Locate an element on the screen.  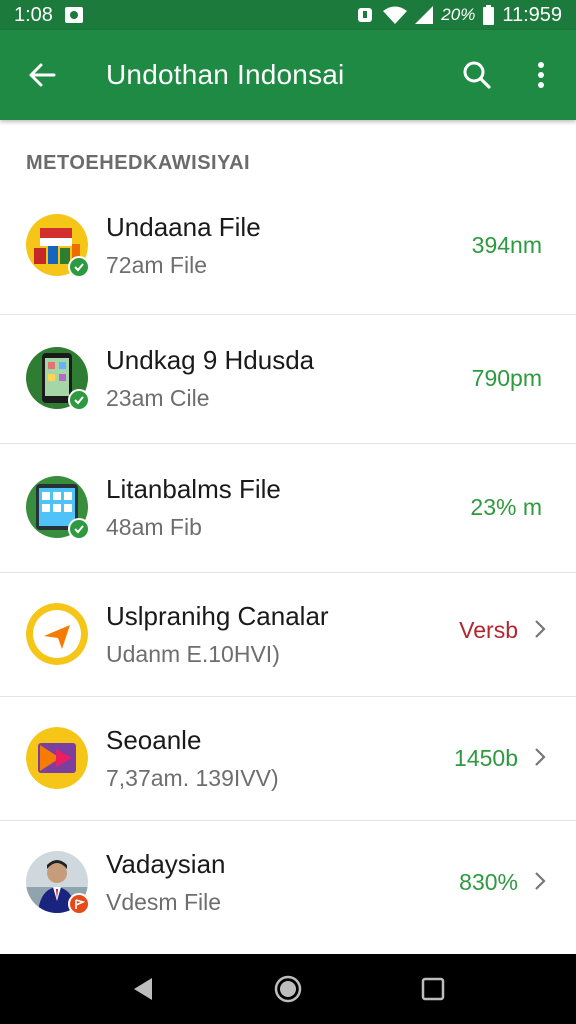
item-subtitle: Udanm E.10HVI) is located at coordinates (193, 654).